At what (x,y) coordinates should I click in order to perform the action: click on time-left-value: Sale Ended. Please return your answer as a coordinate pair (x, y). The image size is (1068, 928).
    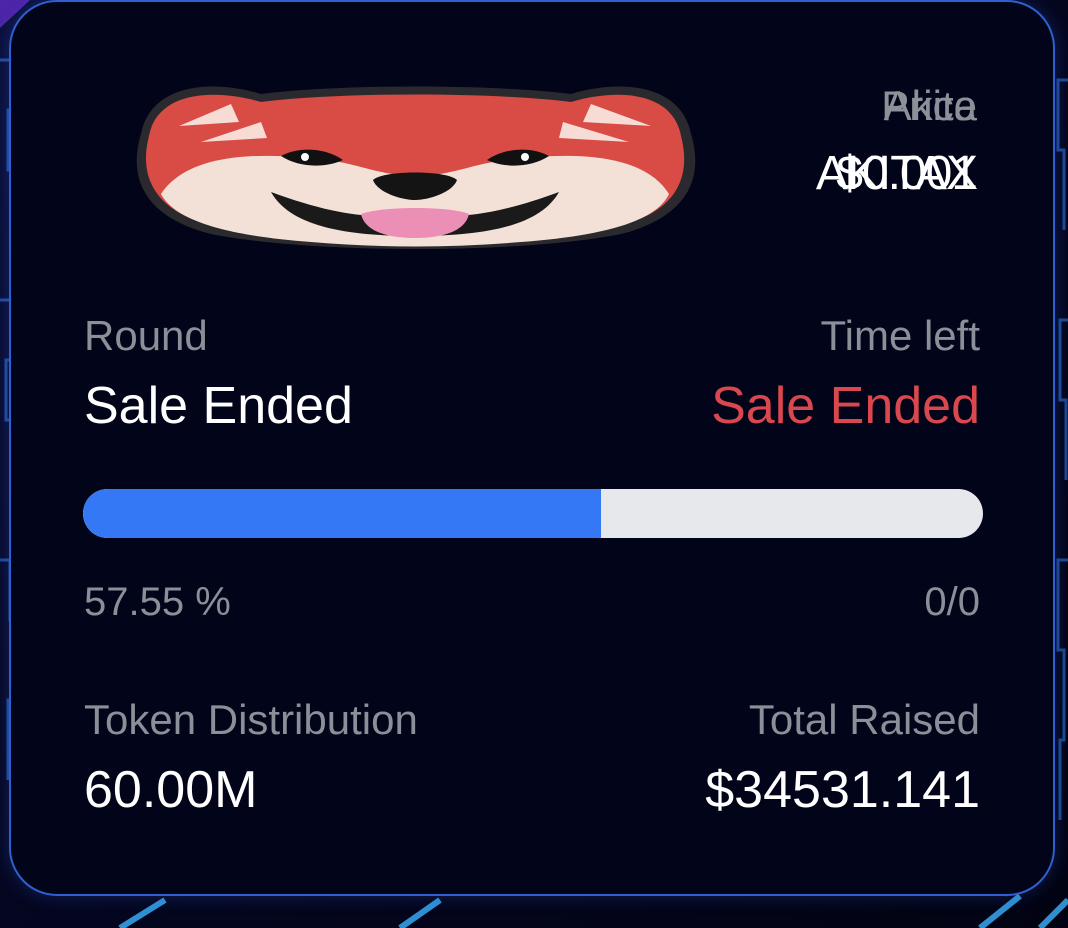
    Looking at the image, I should click on (845, 406).